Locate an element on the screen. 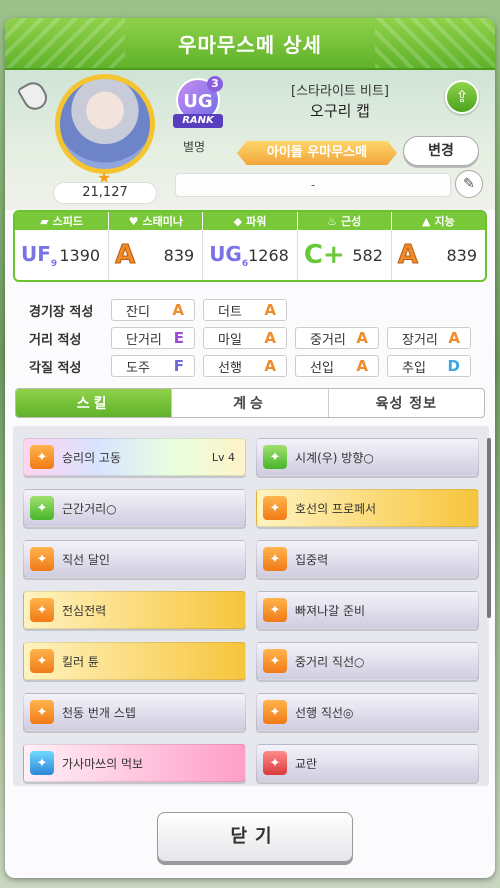 The image size is (500, 888). skill-card: ✦ 중거리 직선○ is located at coordinates (367, 661).